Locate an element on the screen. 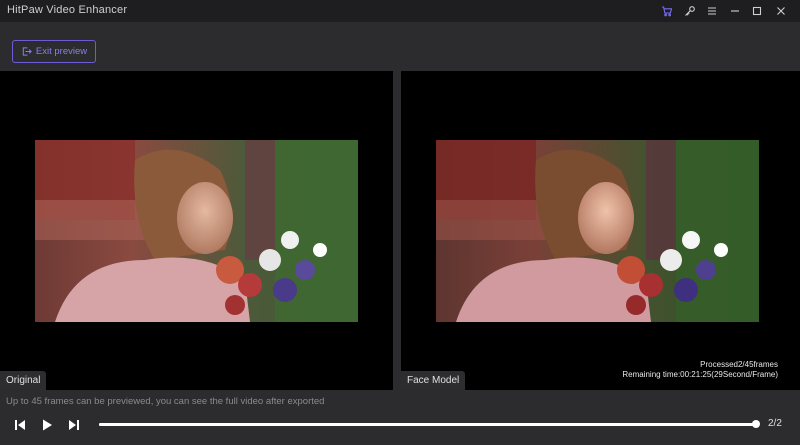 This screenshot has width=800, height=445. exit-preview-button: Exit preview is located at coordinates (54, 51).